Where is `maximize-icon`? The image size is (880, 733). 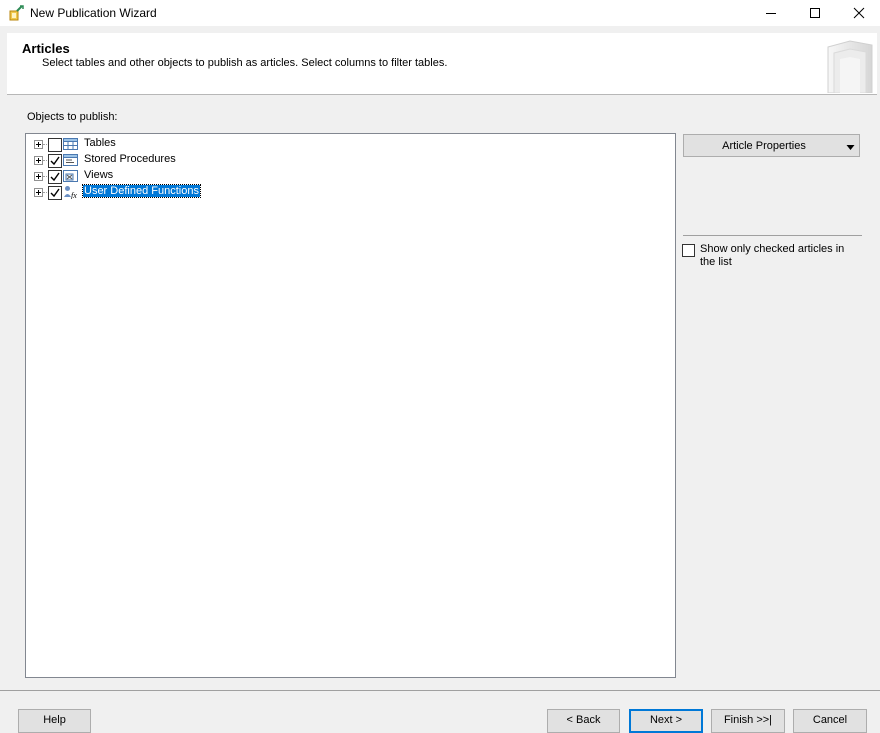
maximize-icon is located at coordinates (815, 13).